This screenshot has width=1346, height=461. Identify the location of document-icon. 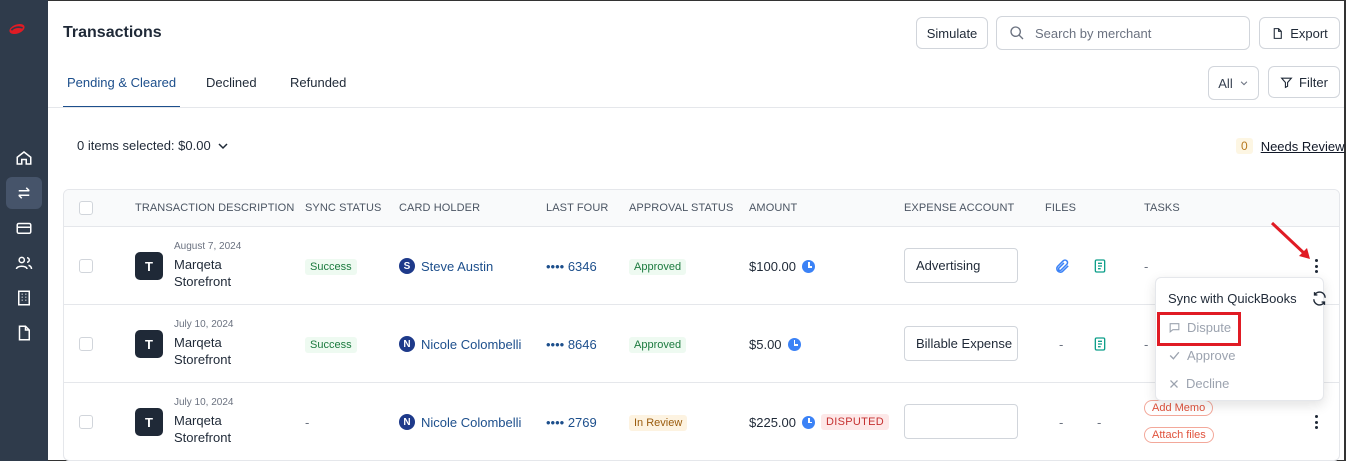
(24, 333).